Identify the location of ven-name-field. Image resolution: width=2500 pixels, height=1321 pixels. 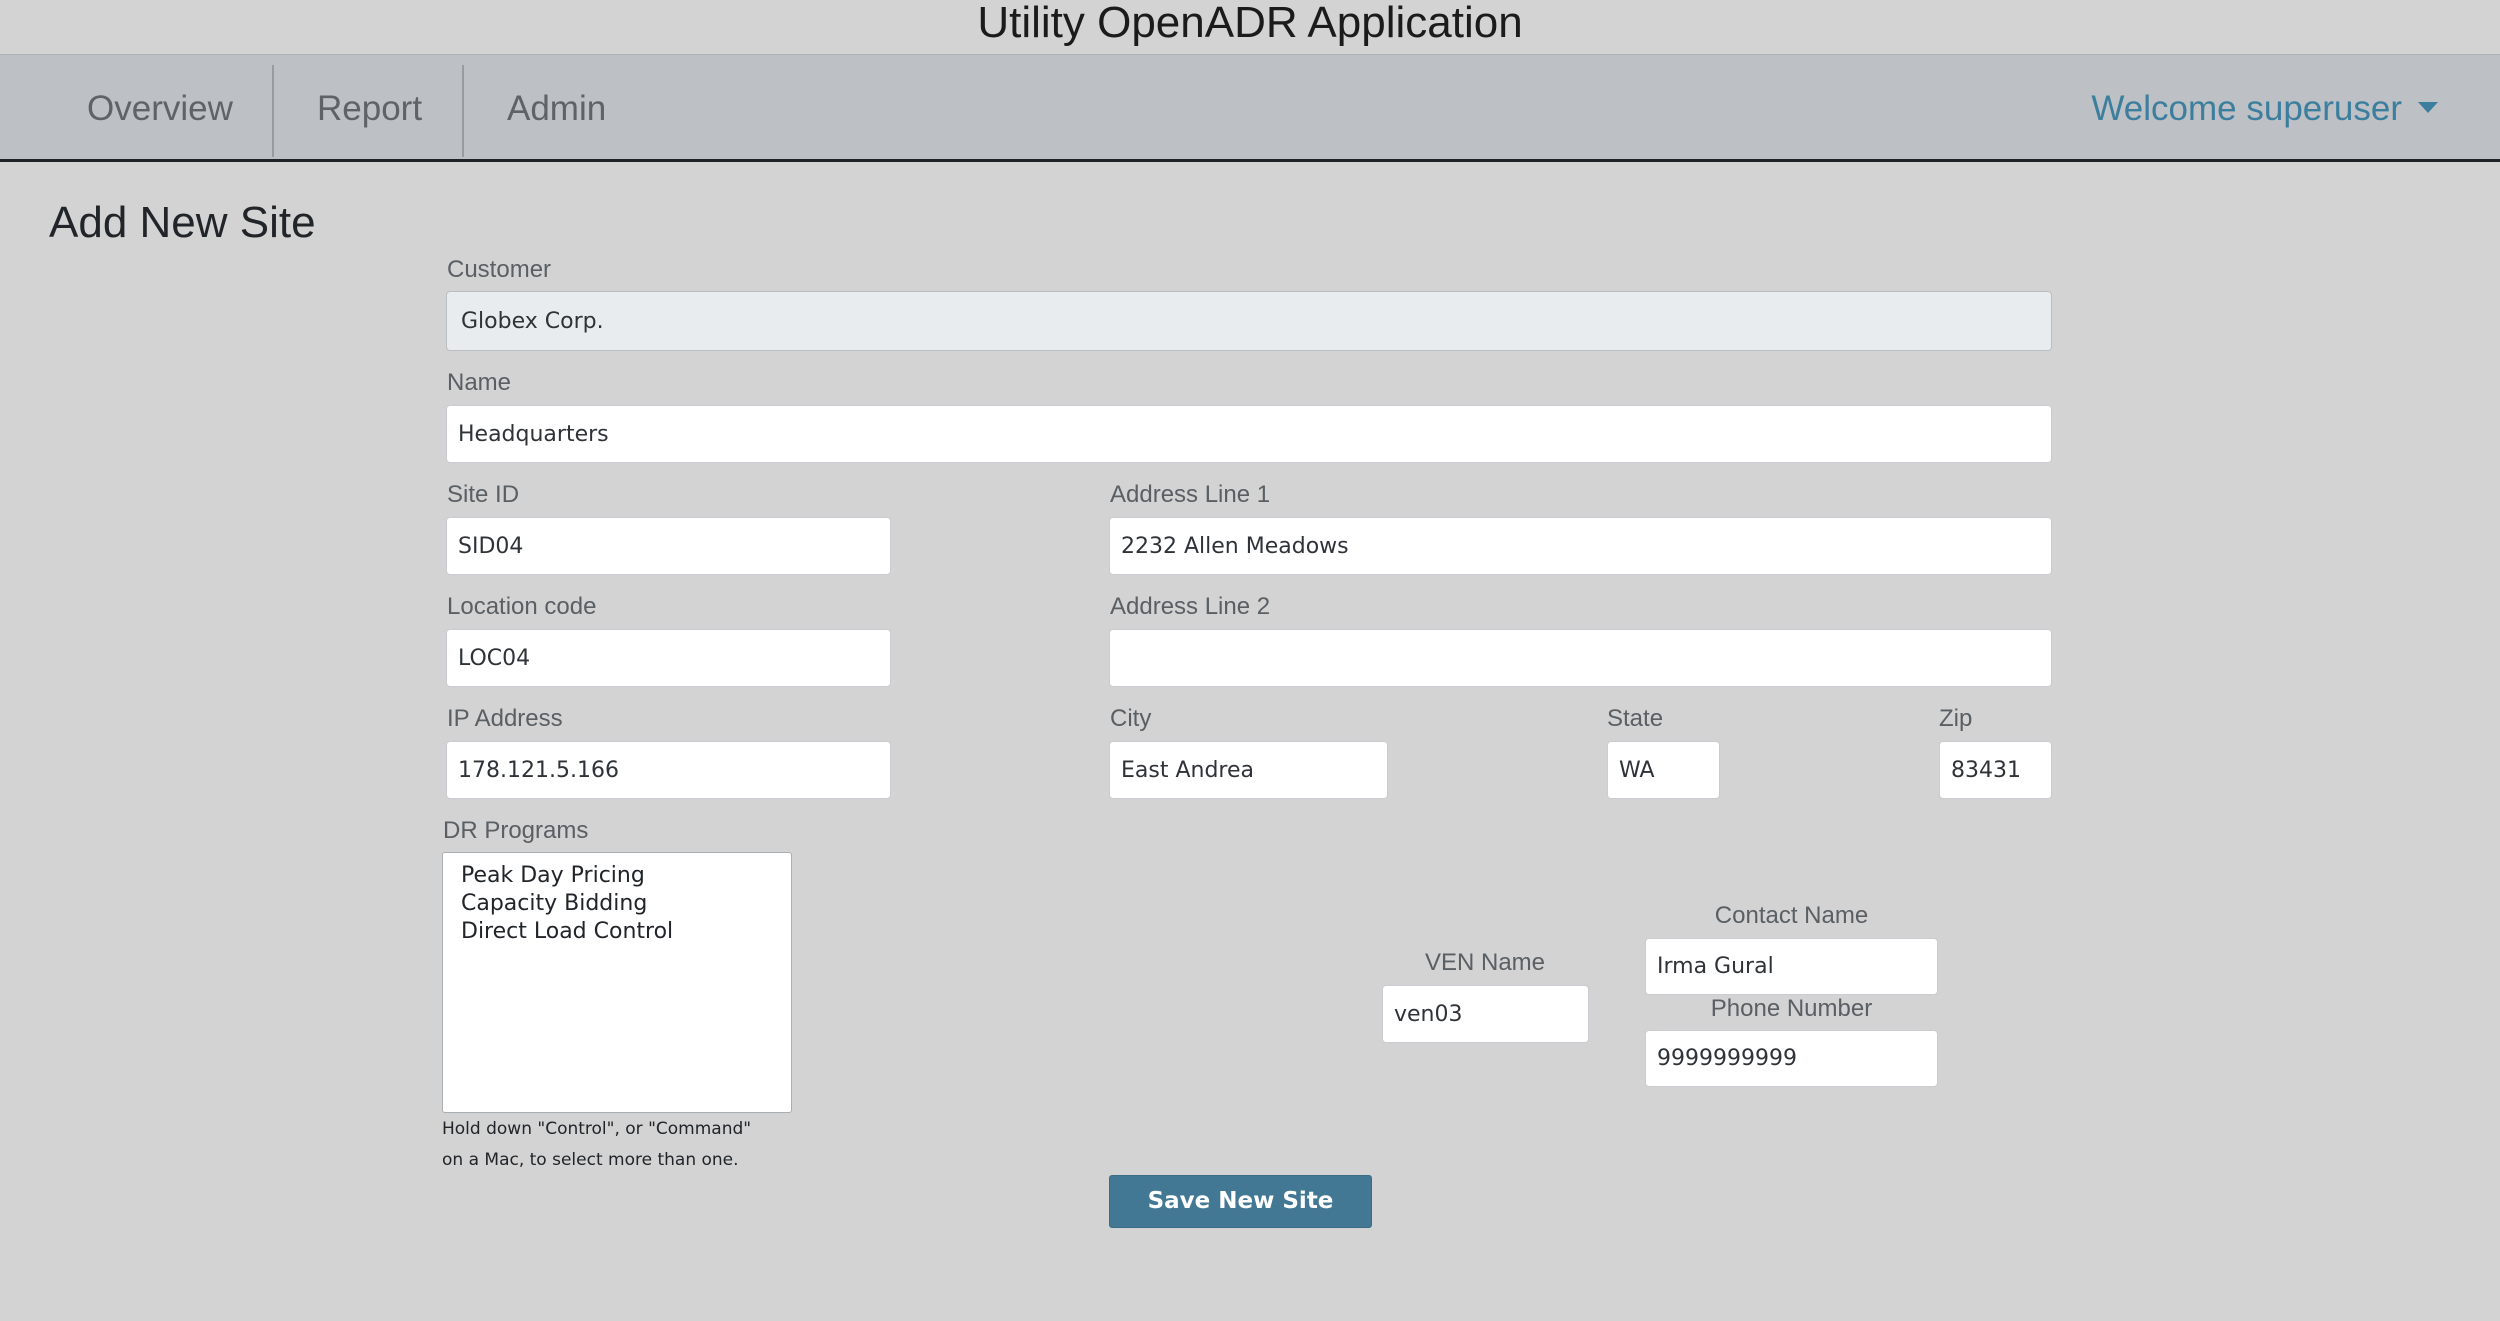
(1485, 1014).